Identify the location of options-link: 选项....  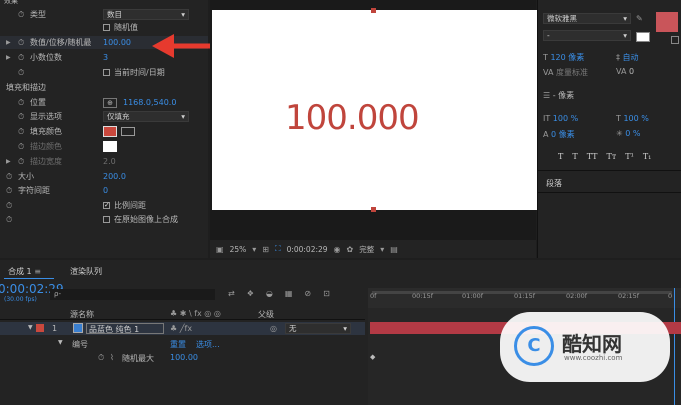
(208, 344).